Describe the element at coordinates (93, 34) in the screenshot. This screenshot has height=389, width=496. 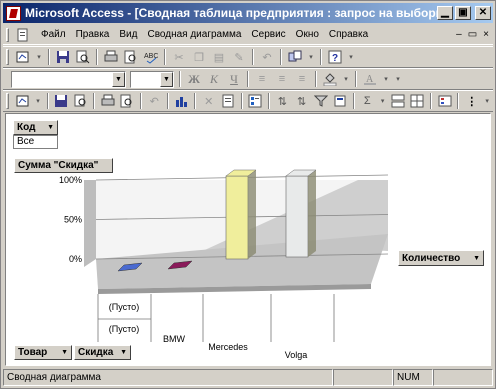
I see `menu-edit: Правка` at that location.